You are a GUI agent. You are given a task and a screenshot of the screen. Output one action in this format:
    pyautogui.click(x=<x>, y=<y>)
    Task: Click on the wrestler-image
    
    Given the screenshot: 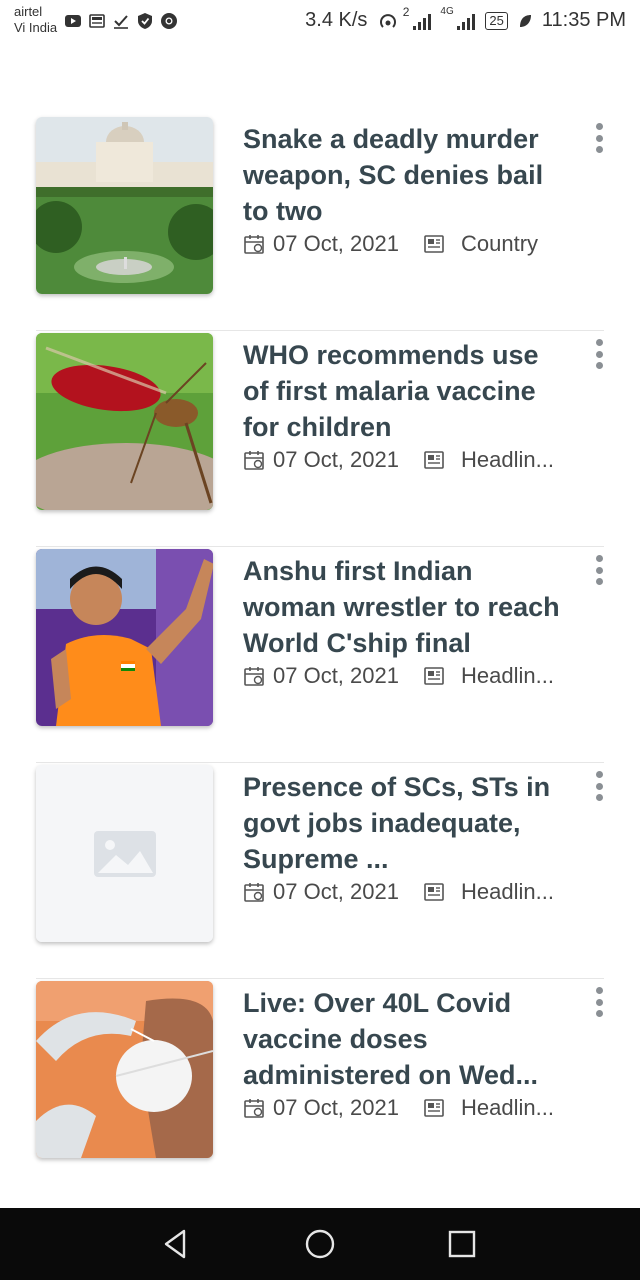 What is the action you would take?
    pyautogui.click(x=124, y=637)
    